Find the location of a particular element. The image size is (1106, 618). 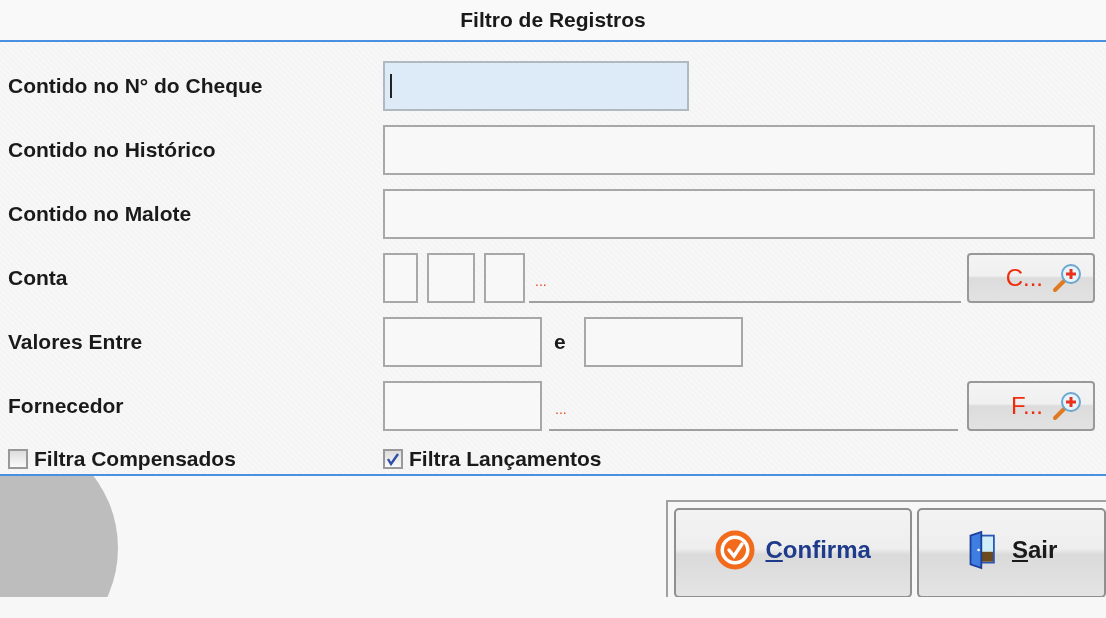

exit-button: Sair is located at coordinates (1011, 552).